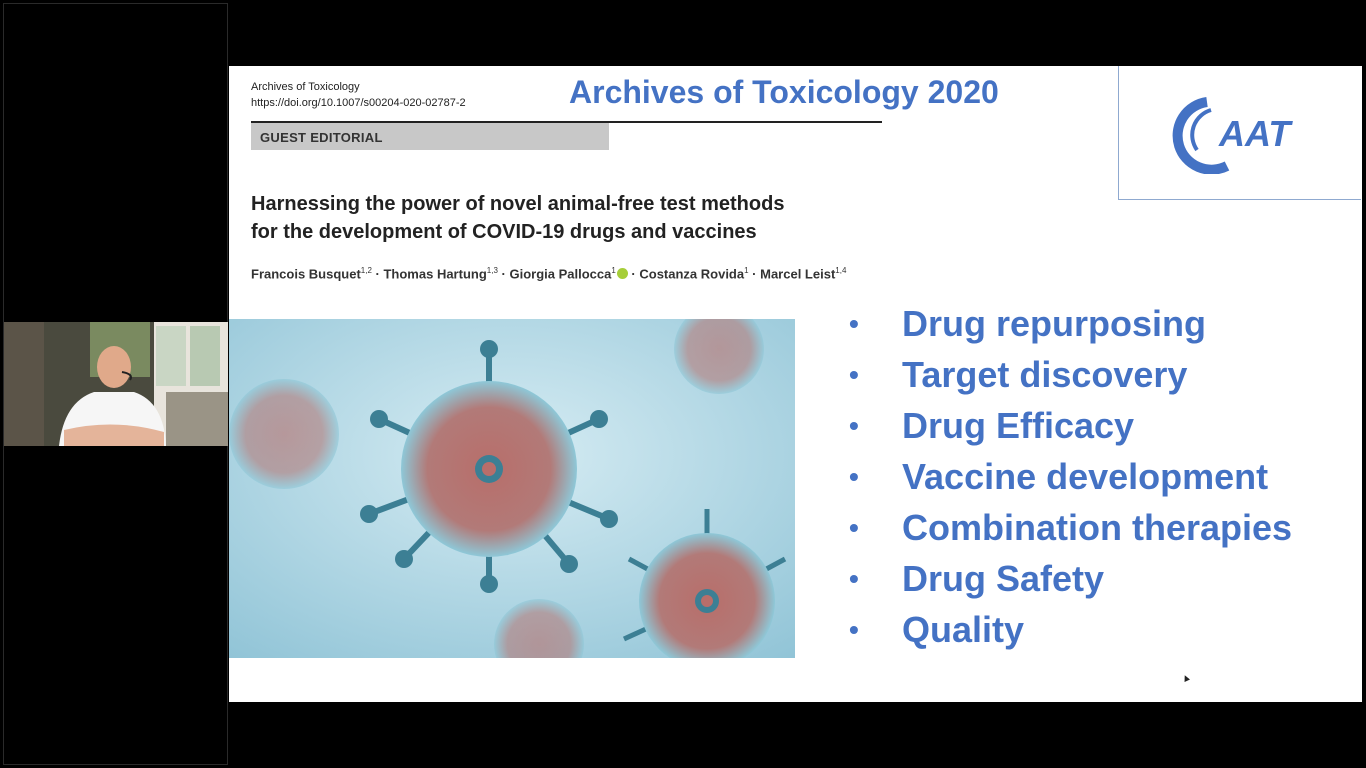 This screenshot has width=1366, height=768. What do you see at coordinates (692, 274) in the screenshot?
I see `author-name: Costanza Rovida` at bounding box center [692, 274].